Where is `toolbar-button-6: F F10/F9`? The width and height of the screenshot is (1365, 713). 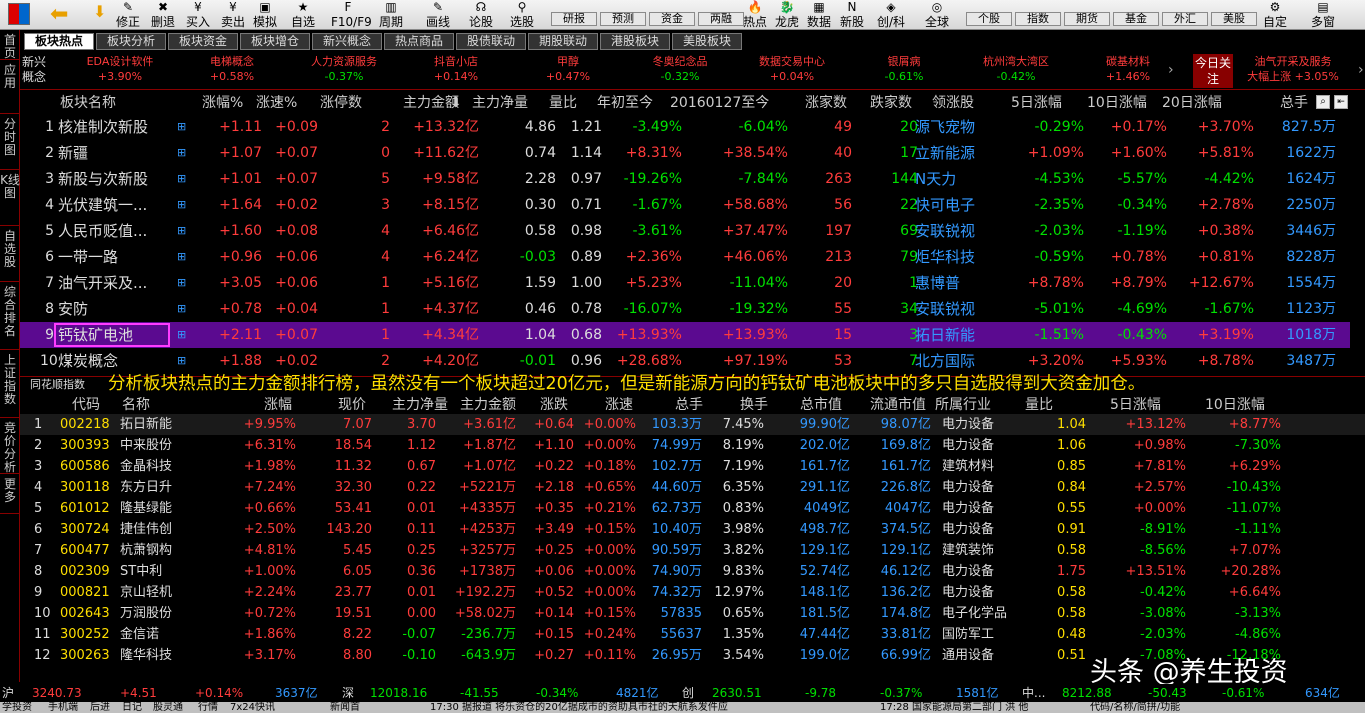
toolbar-button-6: F F10/F9 is located at coordinates (351, 15).